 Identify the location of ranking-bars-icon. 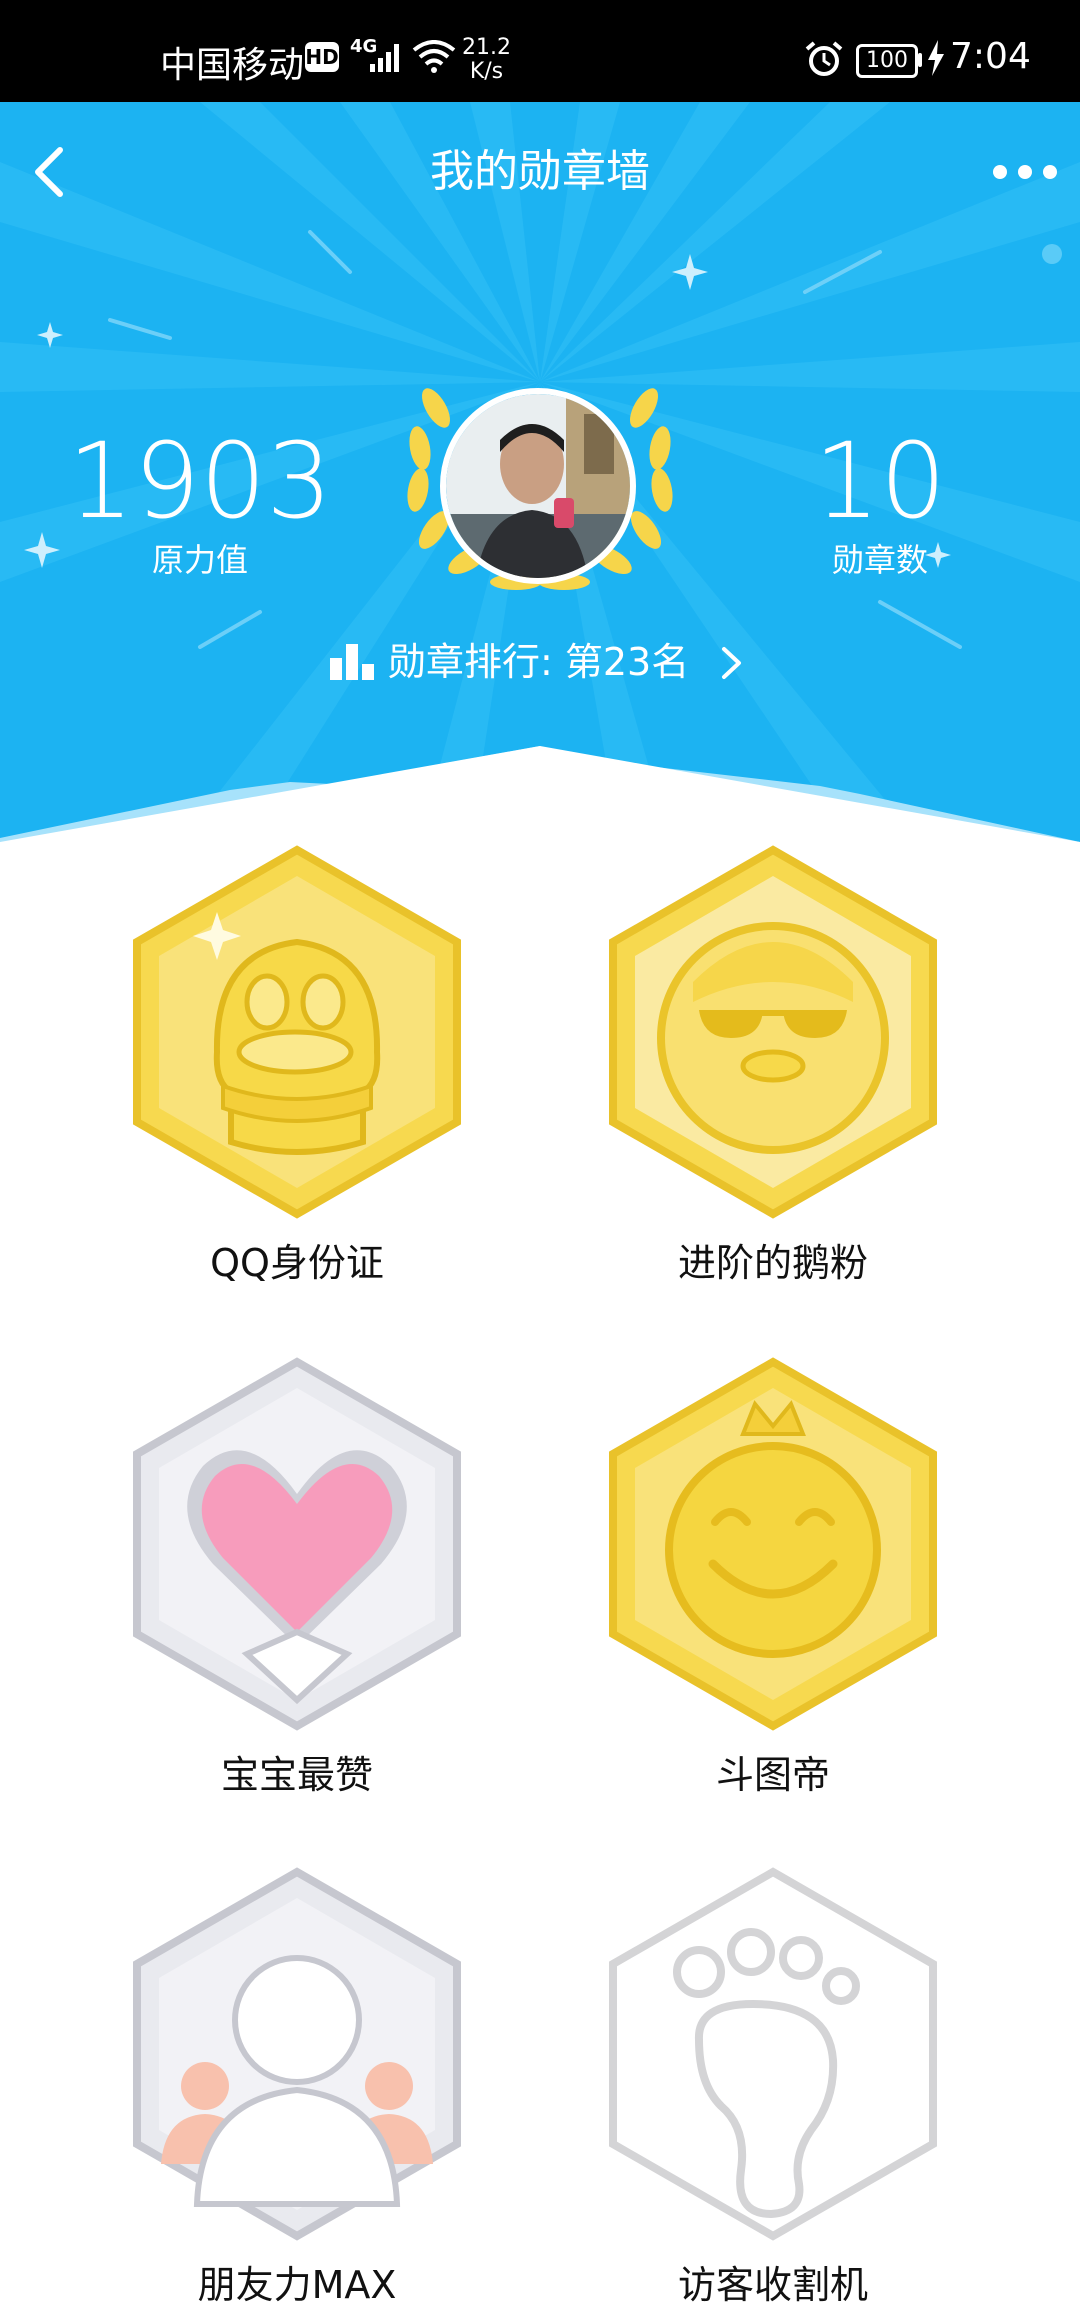
(352, 662).